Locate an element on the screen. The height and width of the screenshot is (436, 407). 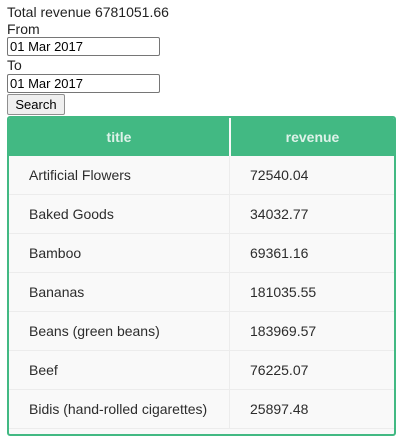
cell-title: Baked Goods is located at coordinates (119, 214).